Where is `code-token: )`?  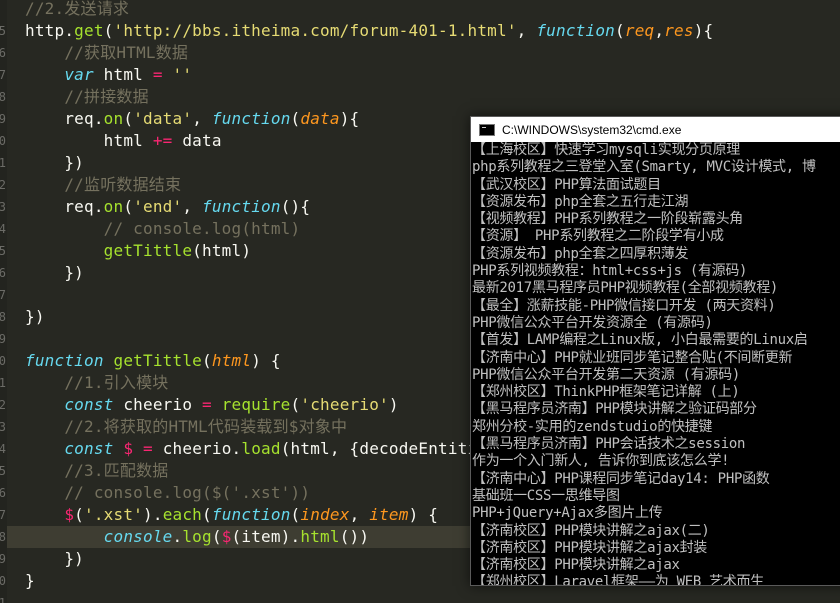
code-token: ) is located at coordinates (393, 404).